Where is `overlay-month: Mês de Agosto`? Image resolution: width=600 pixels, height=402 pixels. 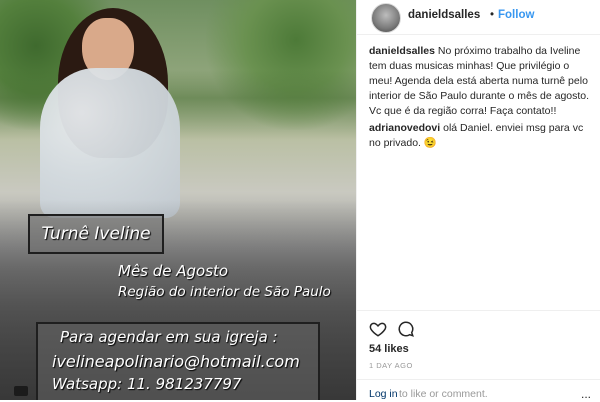
overlay-month: Mês de Agosto is located at coordinates (173, 271).